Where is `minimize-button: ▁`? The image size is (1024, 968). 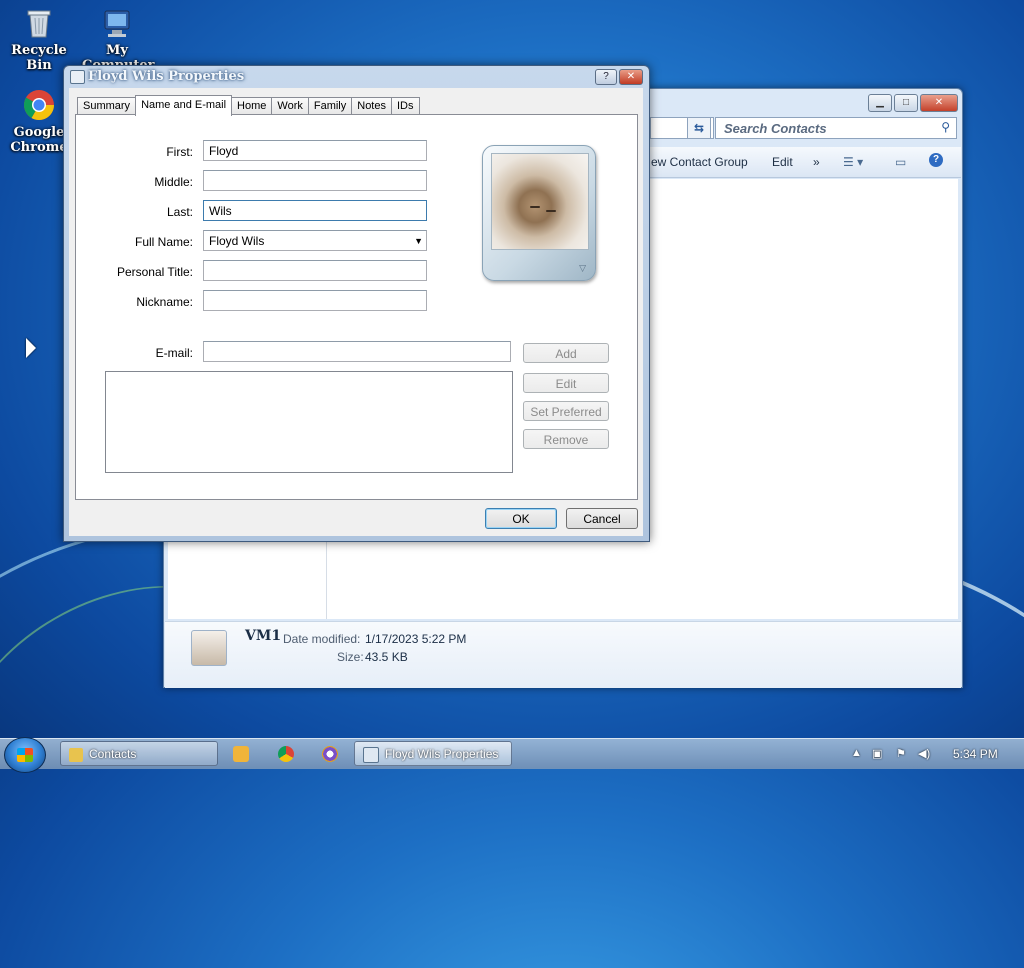
minimize-button: ▁ is located at coordinates (880, 103).